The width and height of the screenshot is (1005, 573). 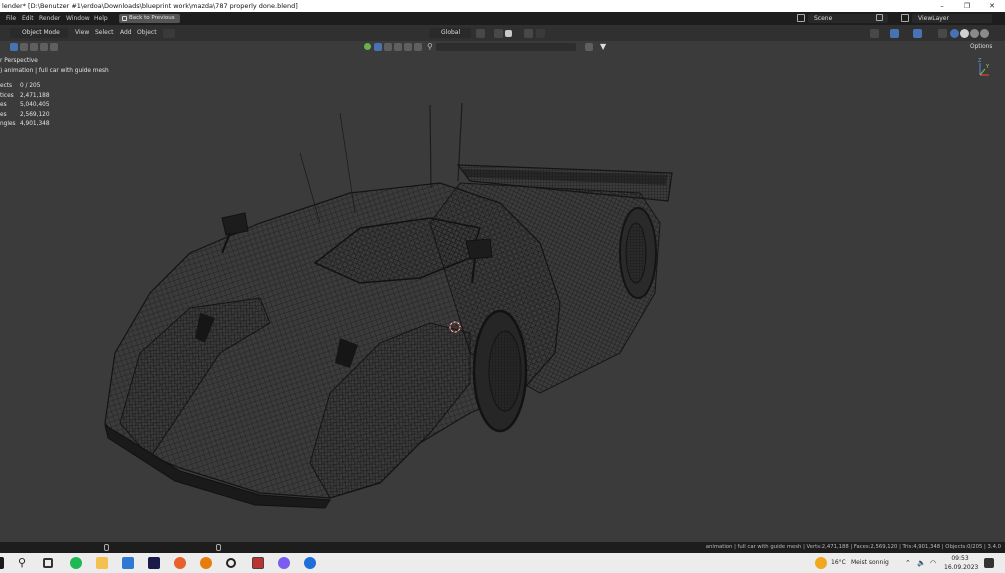 I want to click on filter-curve-icon, so click(x=398, y=47).